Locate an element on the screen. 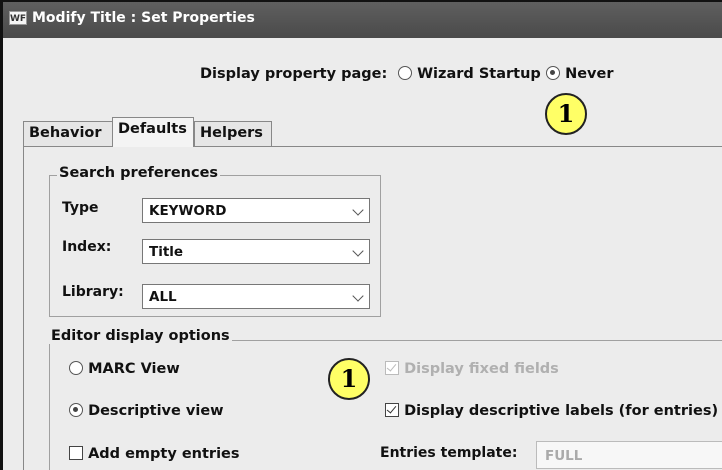  descriptive-view-label: Descriptive view is located at coordinates (156, 411).